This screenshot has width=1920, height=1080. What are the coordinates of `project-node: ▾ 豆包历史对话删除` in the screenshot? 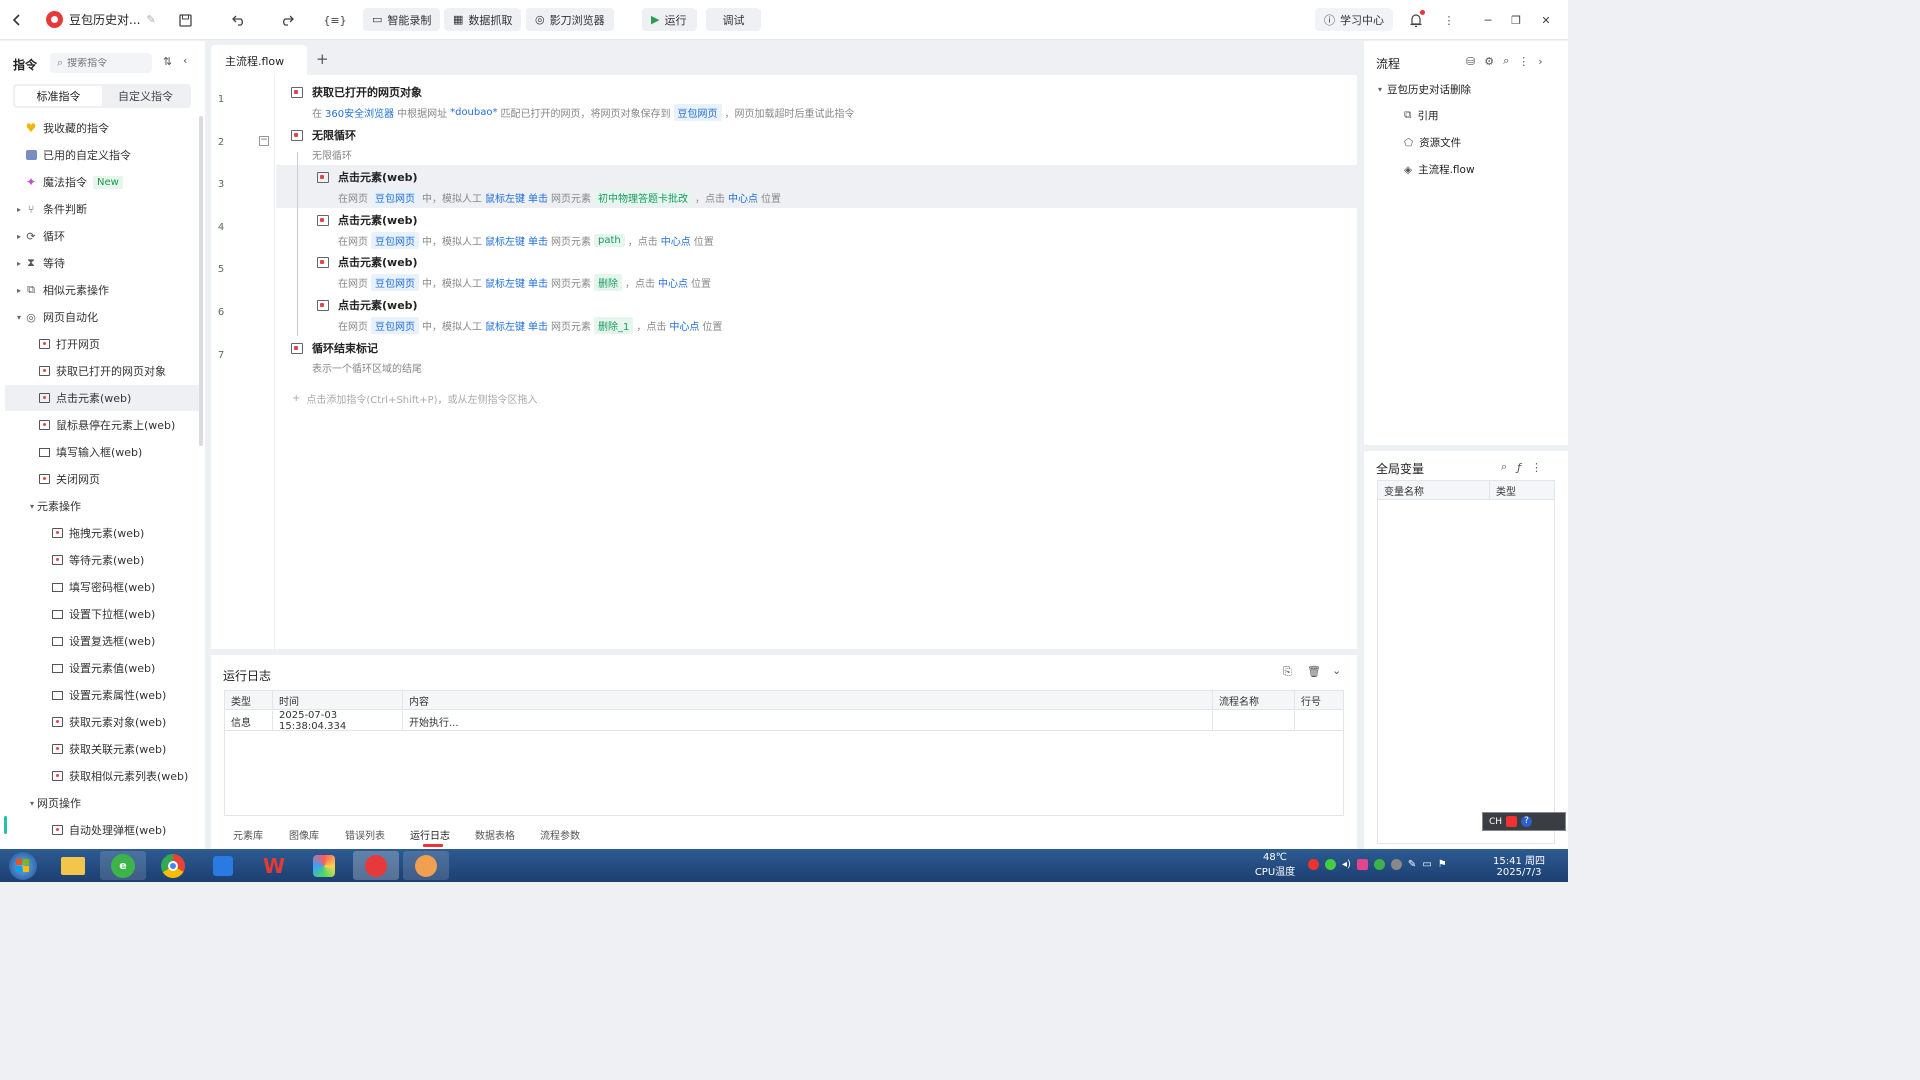 It's located at (1424, 89).